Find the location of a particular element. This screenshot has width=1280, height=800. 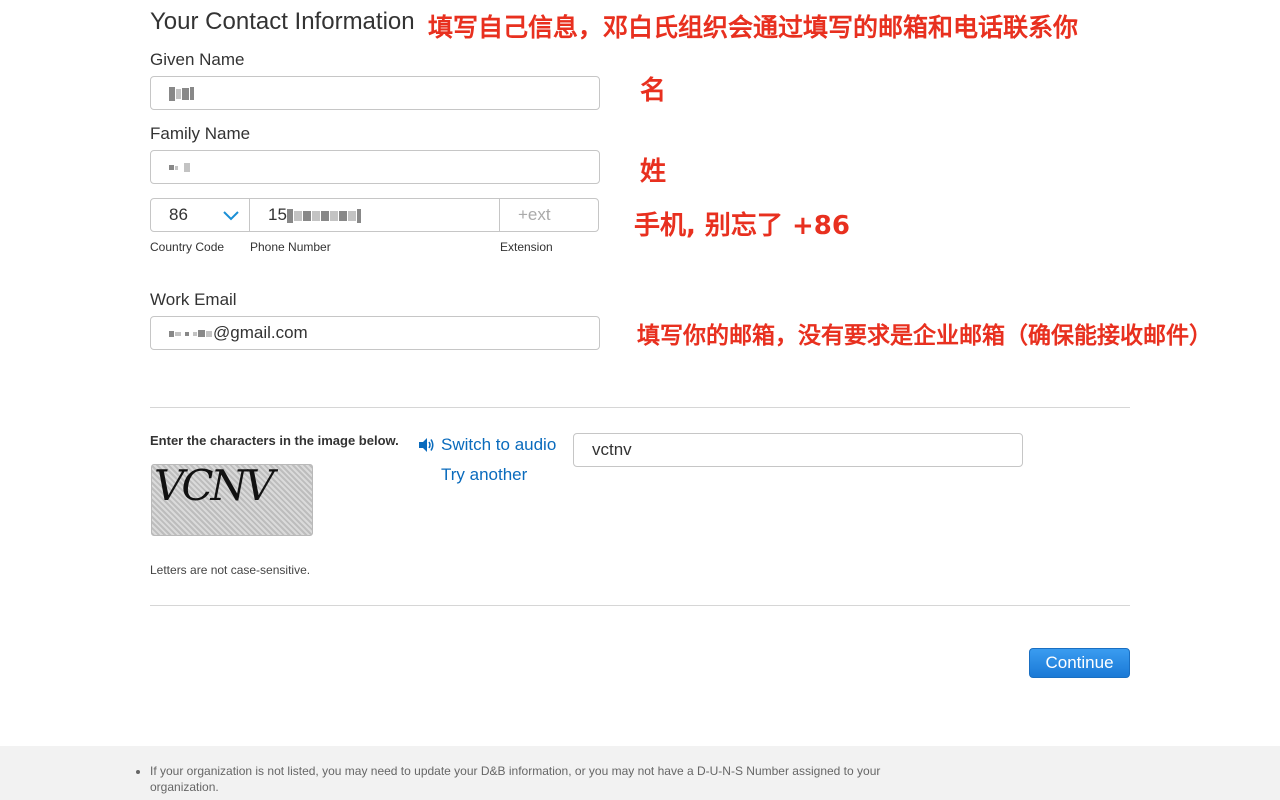

header-annotation: 填写自己信息，邓白氏组织会通过填写的邮箱和电话联系你 is located at coordinates (753, 27).